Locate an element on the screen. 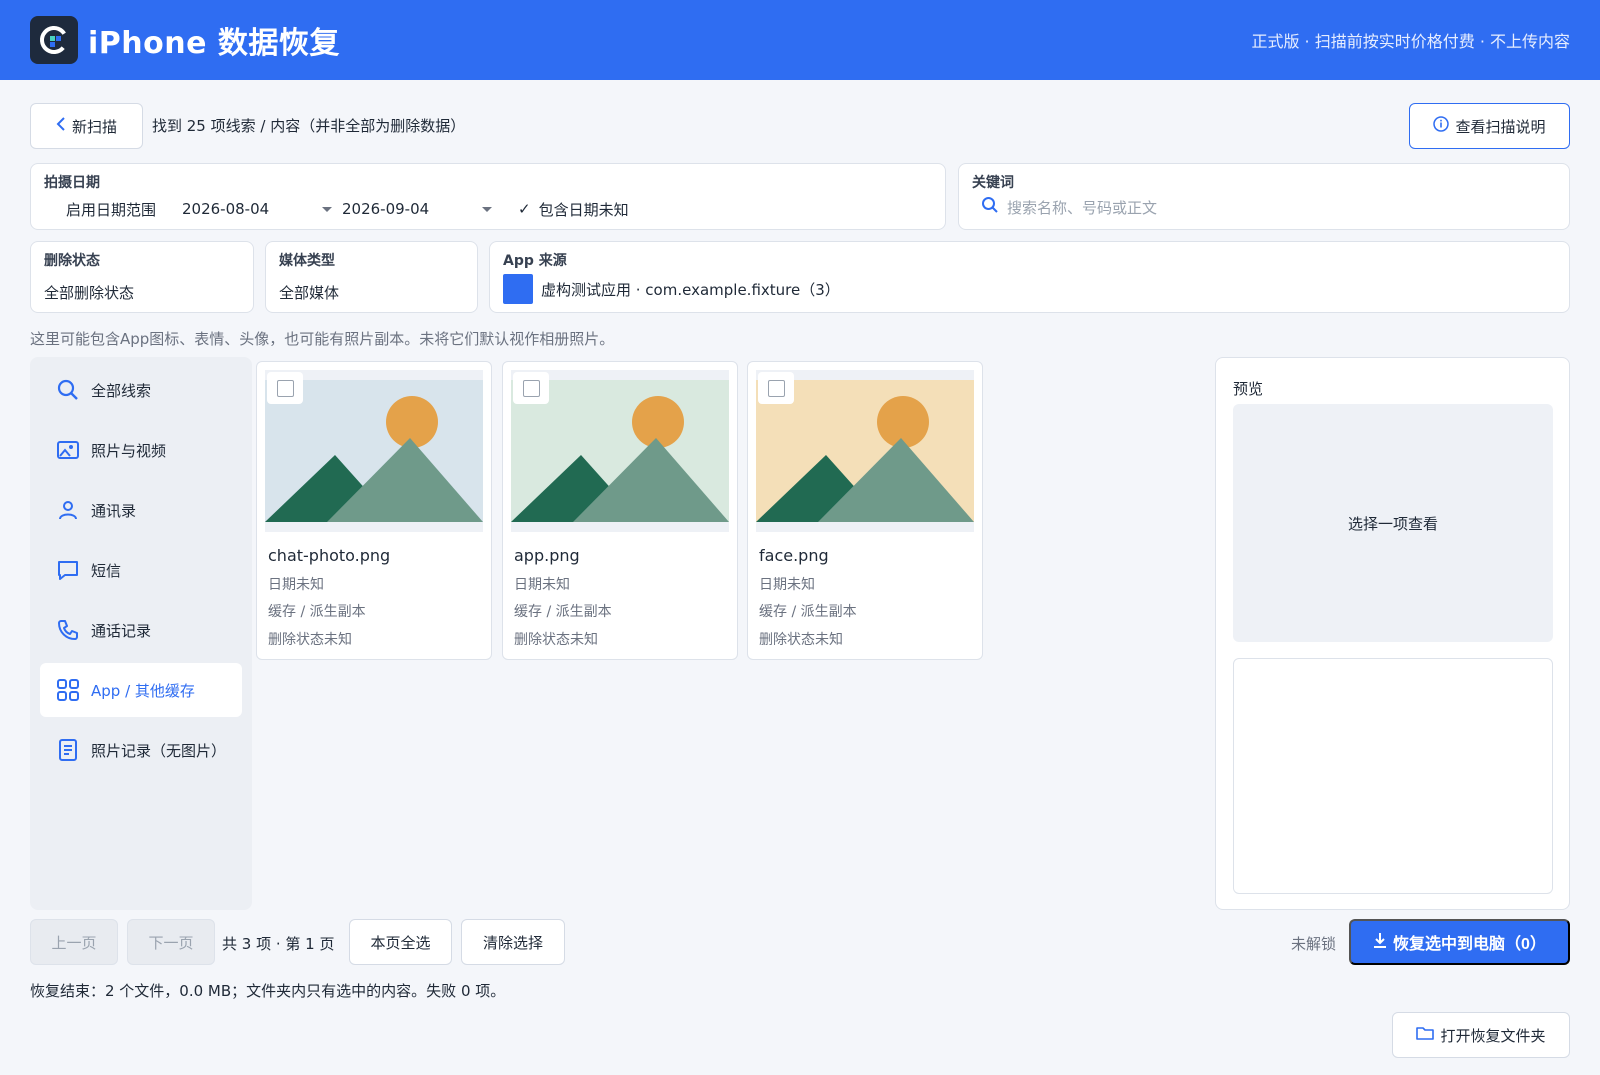  grid-icon is located at coordinates (68, 690).